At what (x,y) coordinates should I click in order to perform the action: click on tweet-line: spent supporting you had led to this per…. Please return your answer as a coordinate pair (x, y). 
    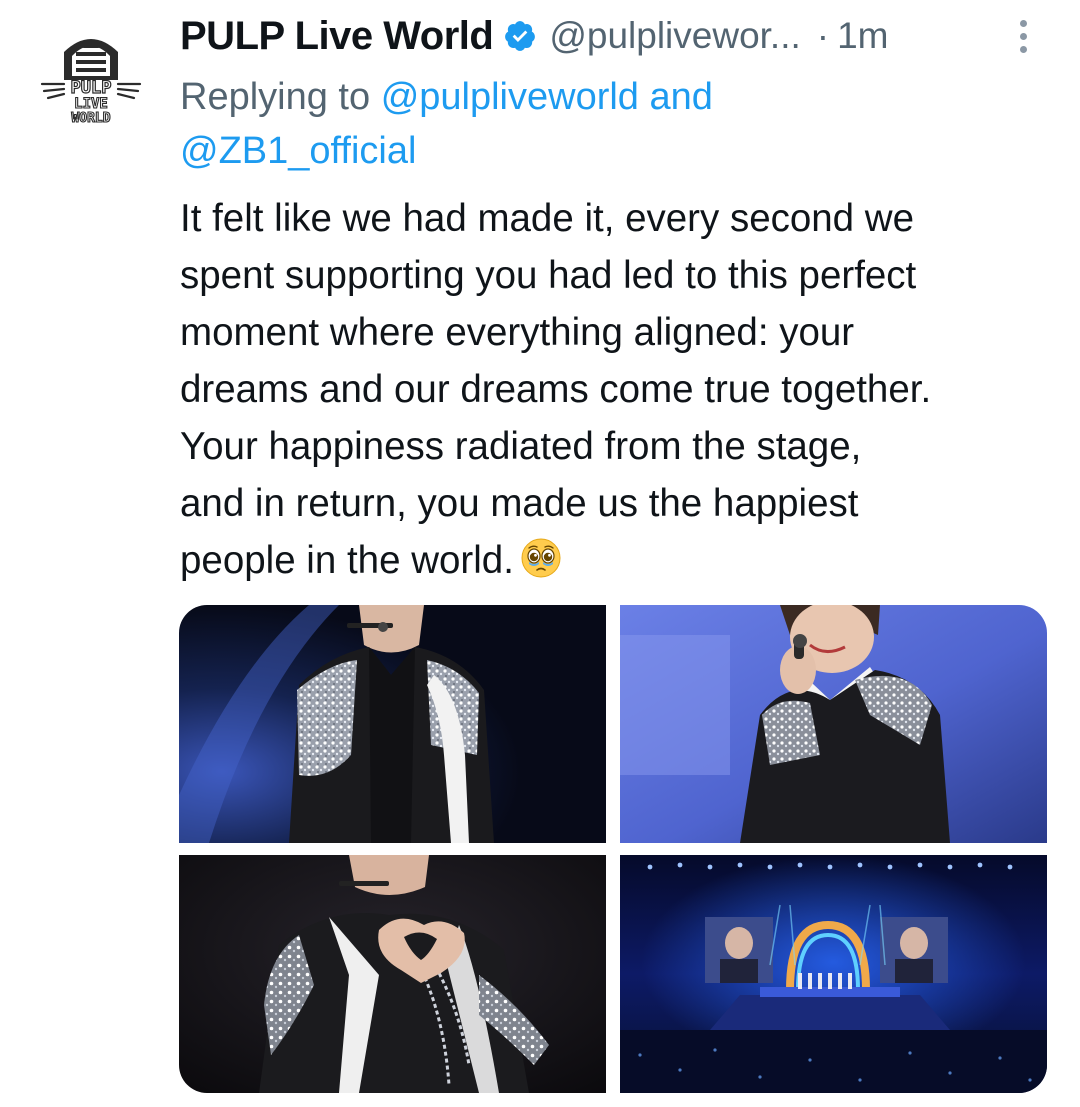
    Looking at the image, I should click on (548, 275).